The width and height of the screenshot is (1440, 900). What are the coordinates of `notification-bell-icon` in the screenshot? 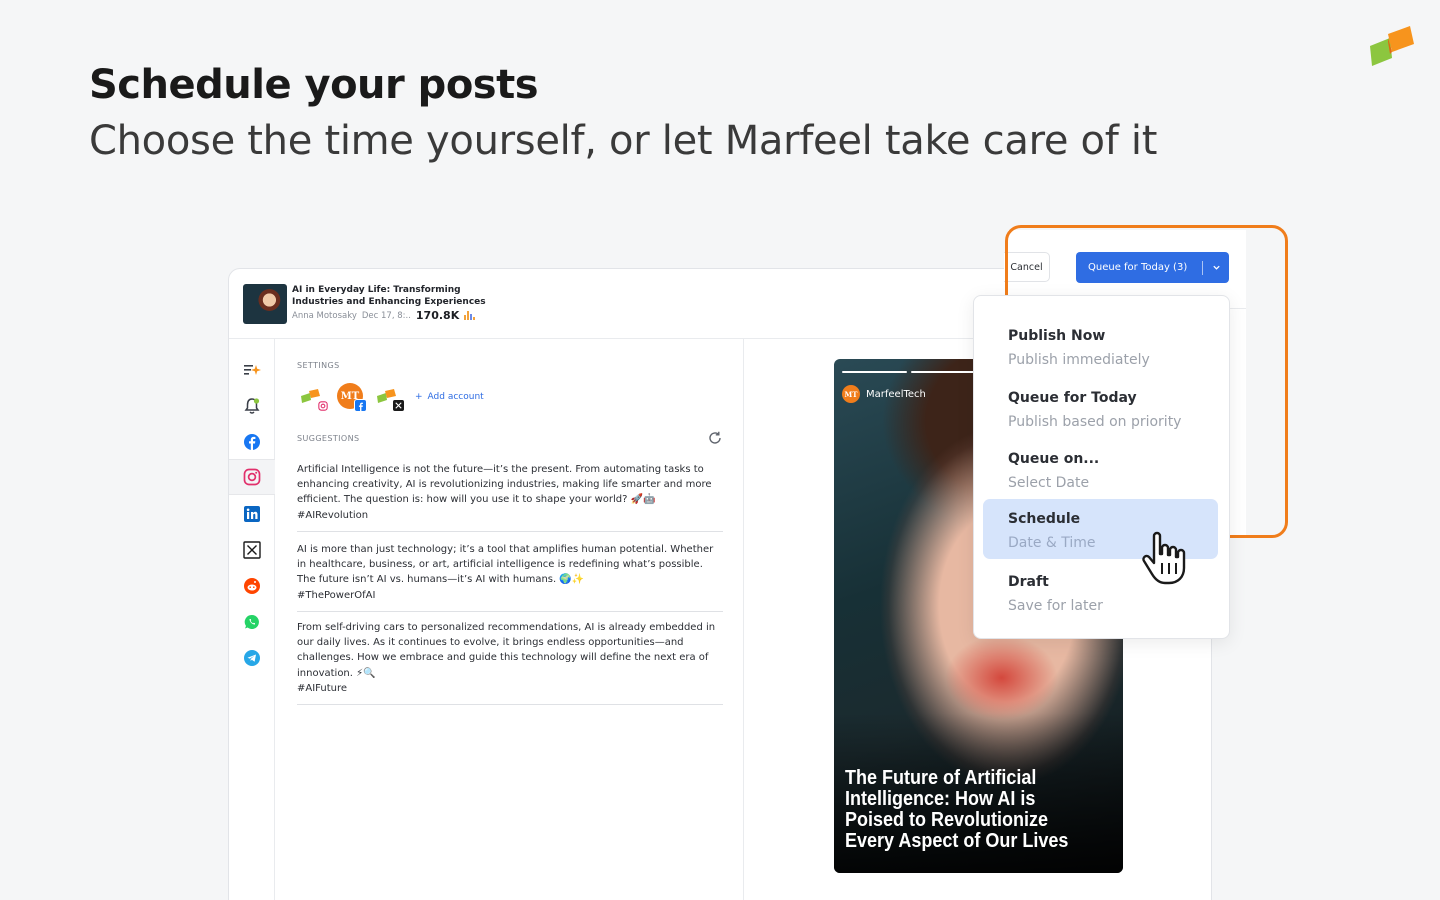 It's located at (252, 406).